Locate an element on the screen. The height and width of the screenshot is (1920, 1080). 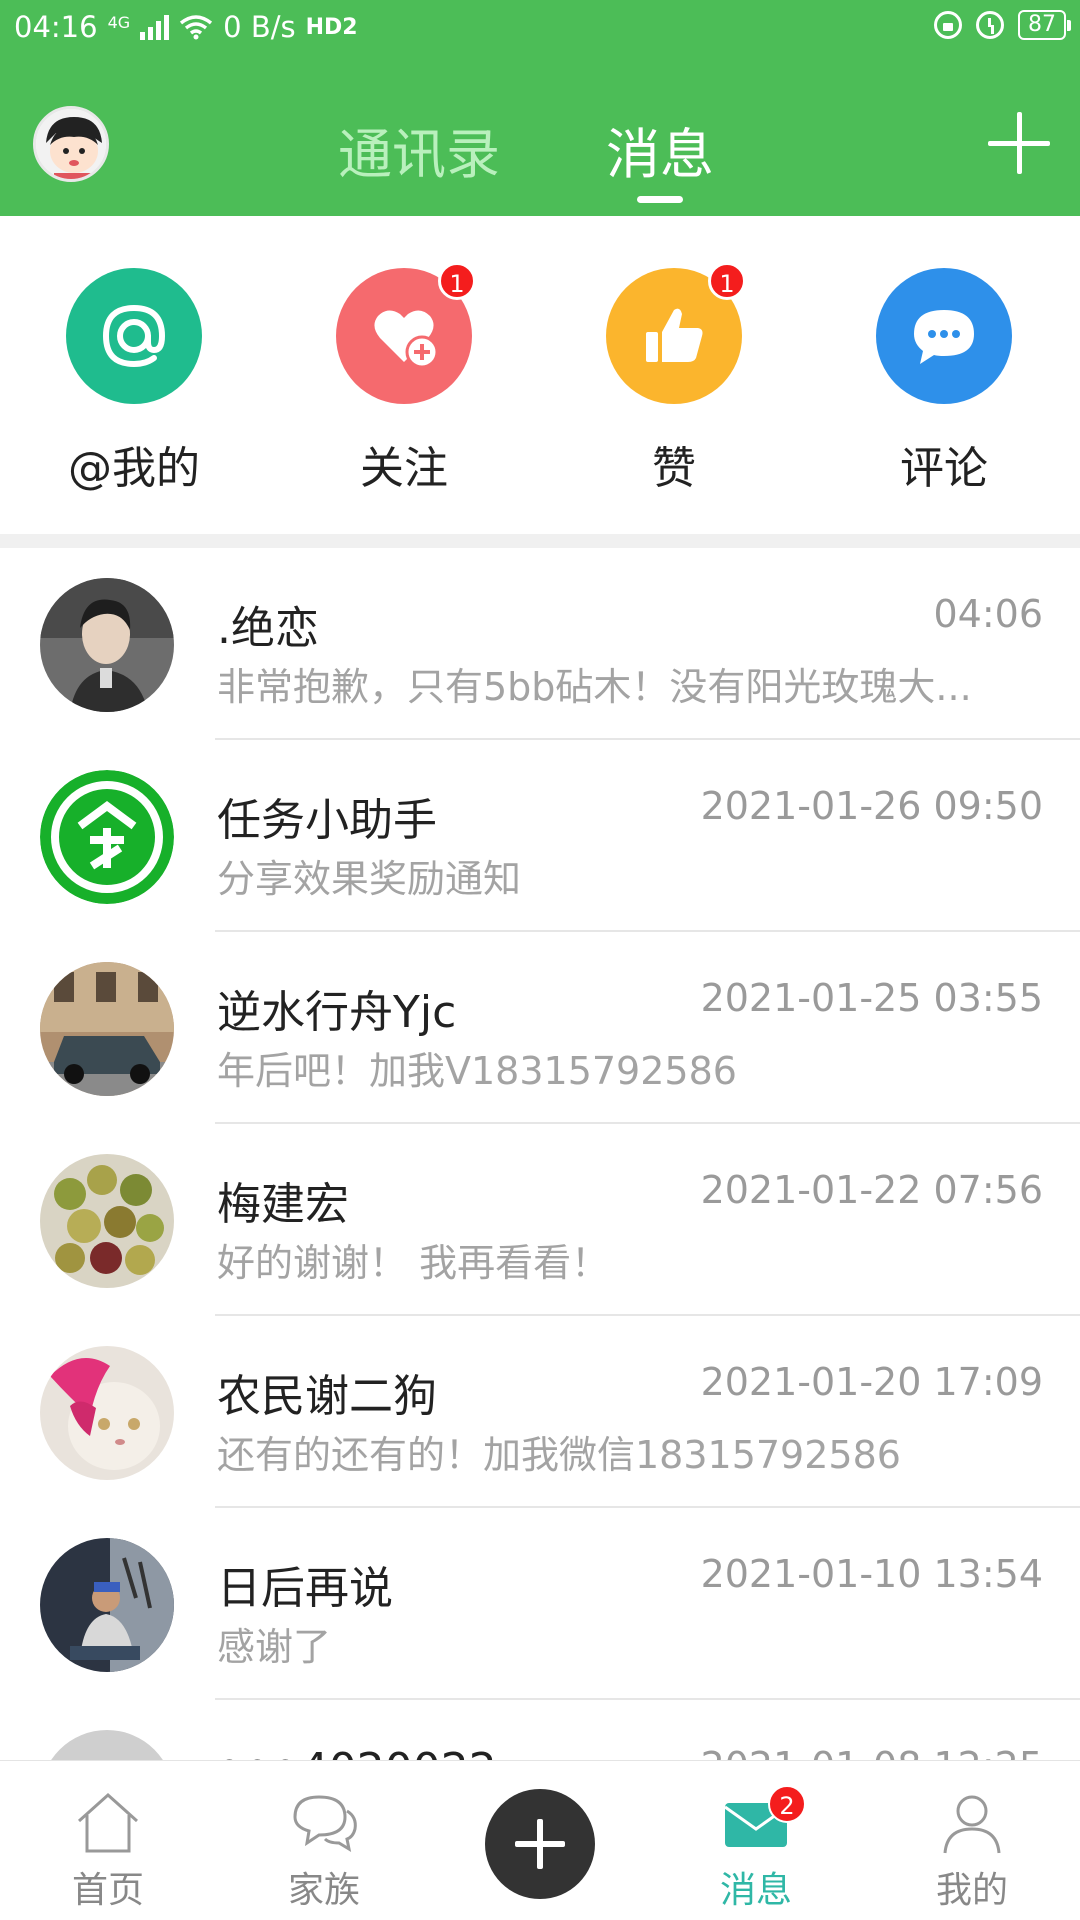
chat-bubbles-icon is located at coordinates (325, 1824).